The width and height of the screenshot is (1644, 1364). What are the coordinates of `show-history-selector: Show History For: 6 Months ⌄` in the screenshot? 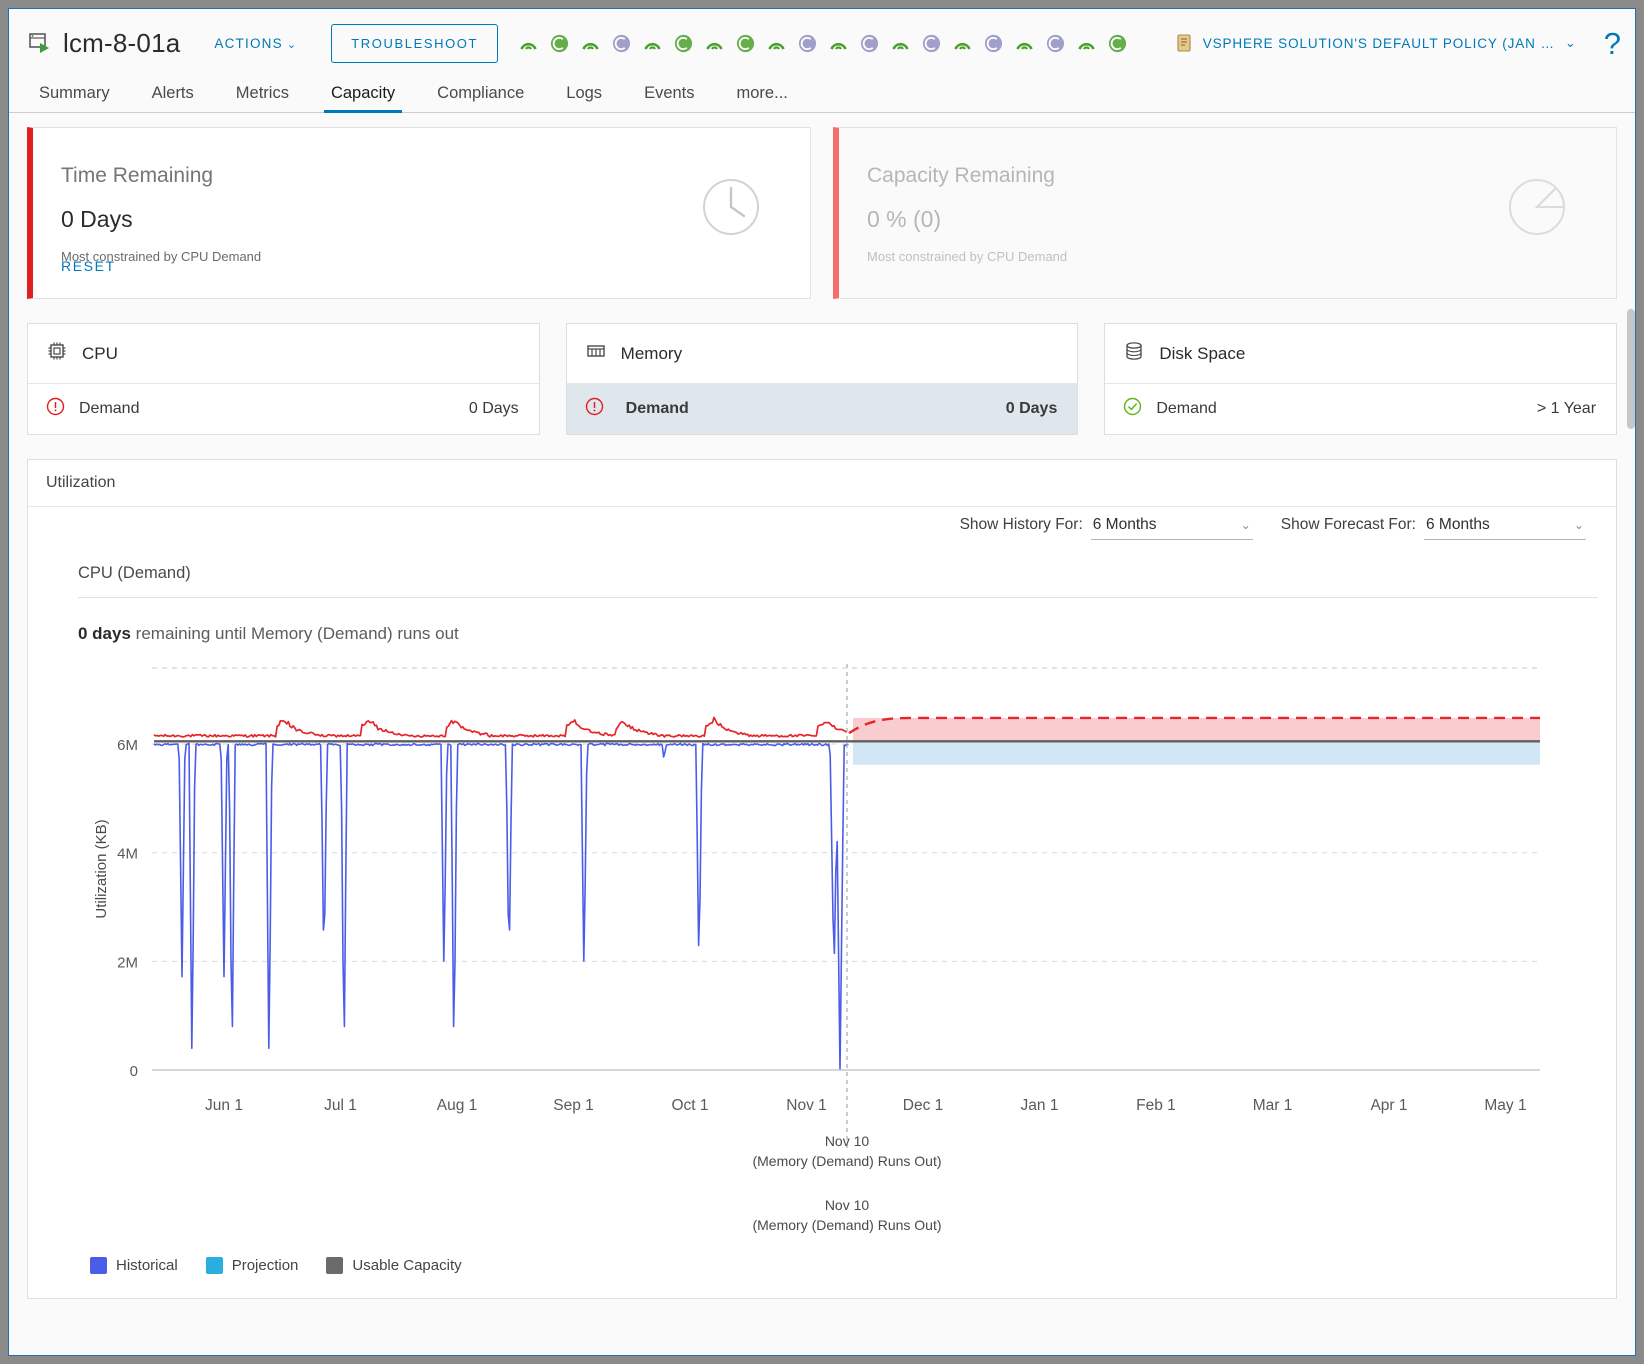 It's located at (1106, 528).